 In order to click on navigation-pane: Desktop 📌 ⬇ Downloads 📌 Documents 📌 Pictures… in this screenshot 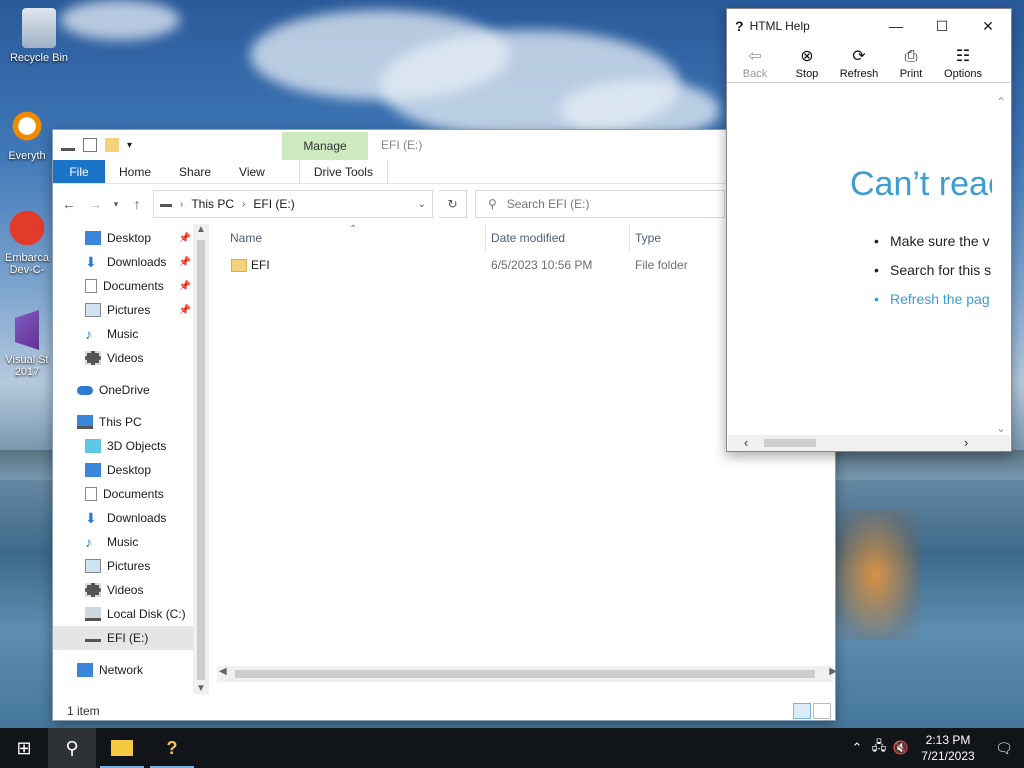, I will do `click(131, 462)`.